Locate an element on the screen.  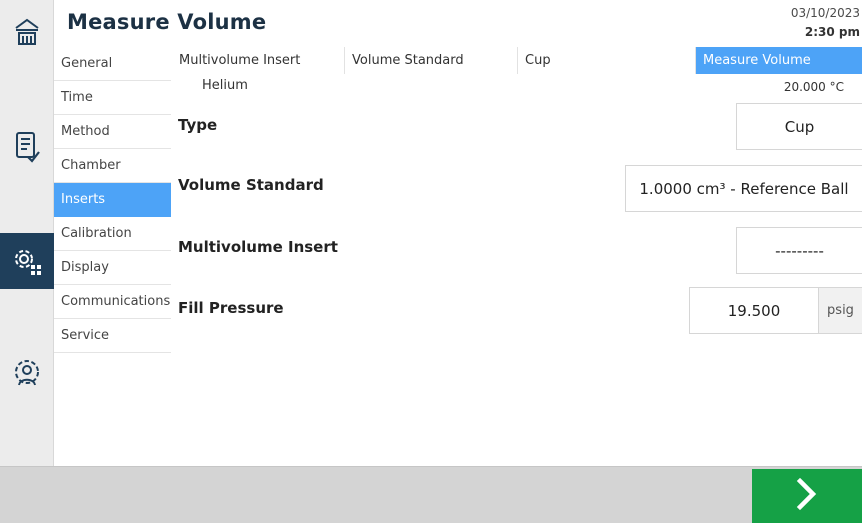
page-title: Measure Volume is located at coordinates (167, 22).